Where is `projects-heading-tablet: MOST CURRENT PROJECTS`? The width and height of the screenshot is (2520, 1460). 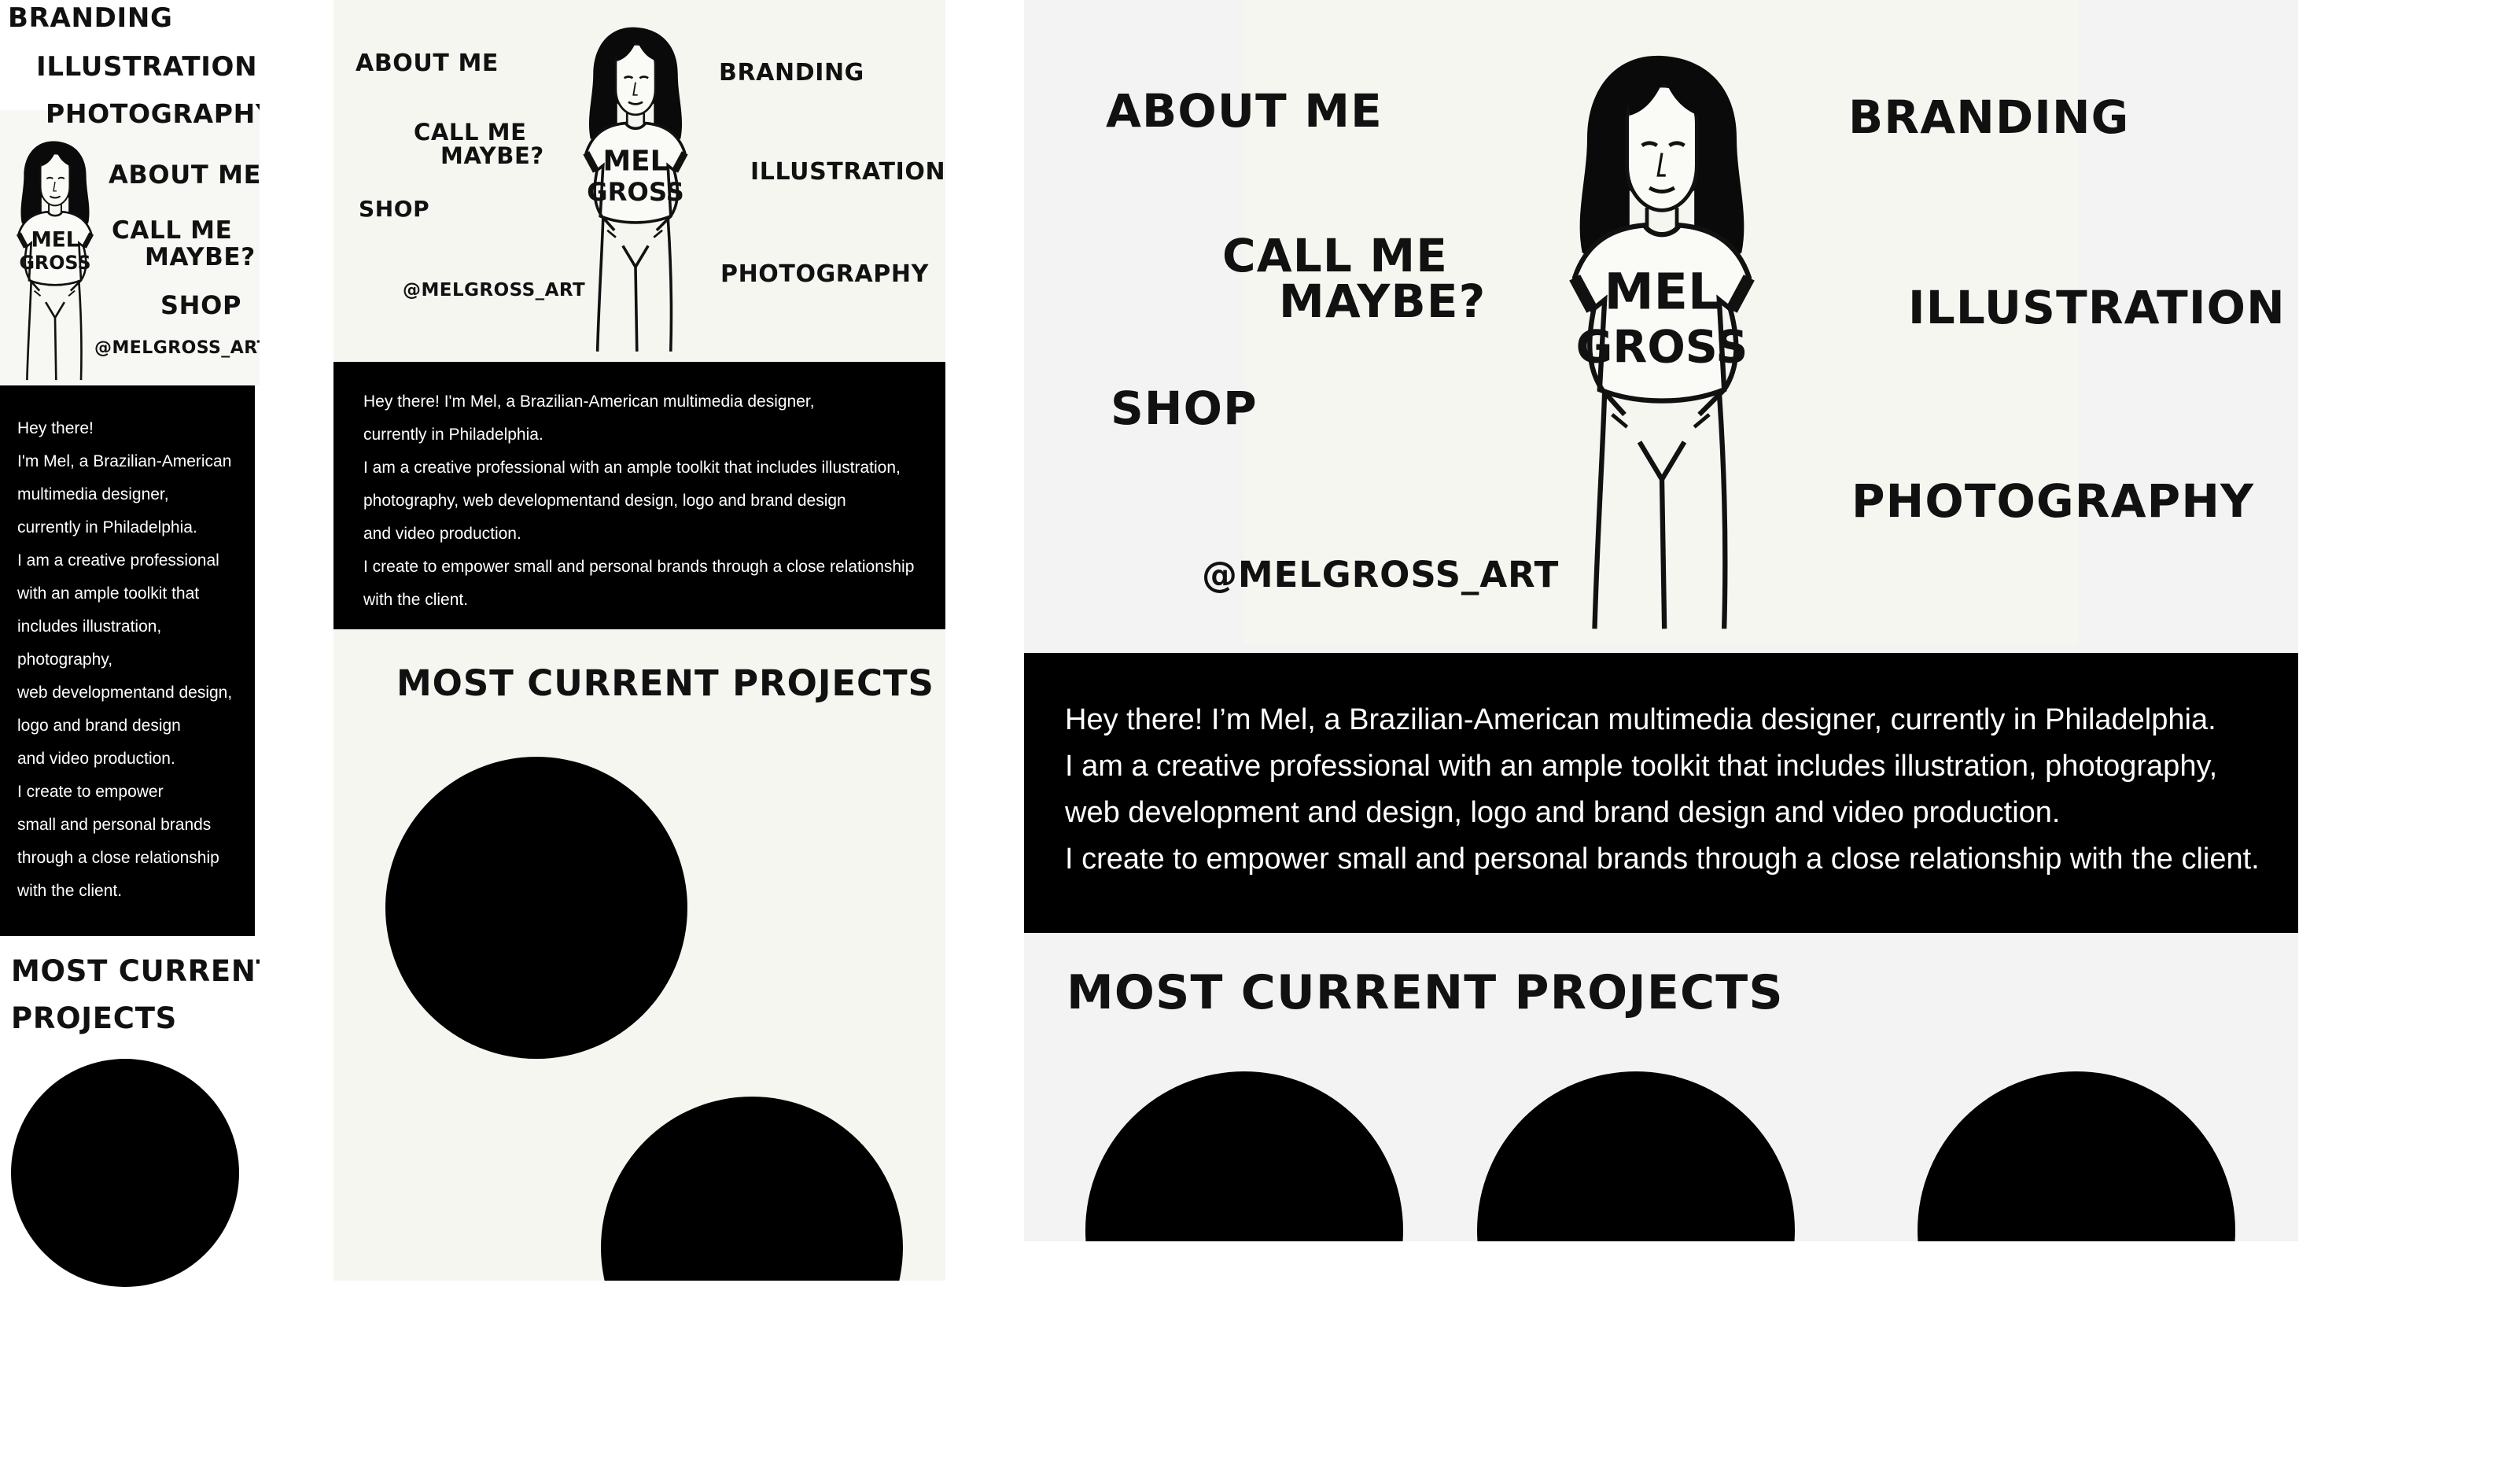 projects-heading-tablet: MOST CURRENT PROJECTS is located at coordinates (665, 683).